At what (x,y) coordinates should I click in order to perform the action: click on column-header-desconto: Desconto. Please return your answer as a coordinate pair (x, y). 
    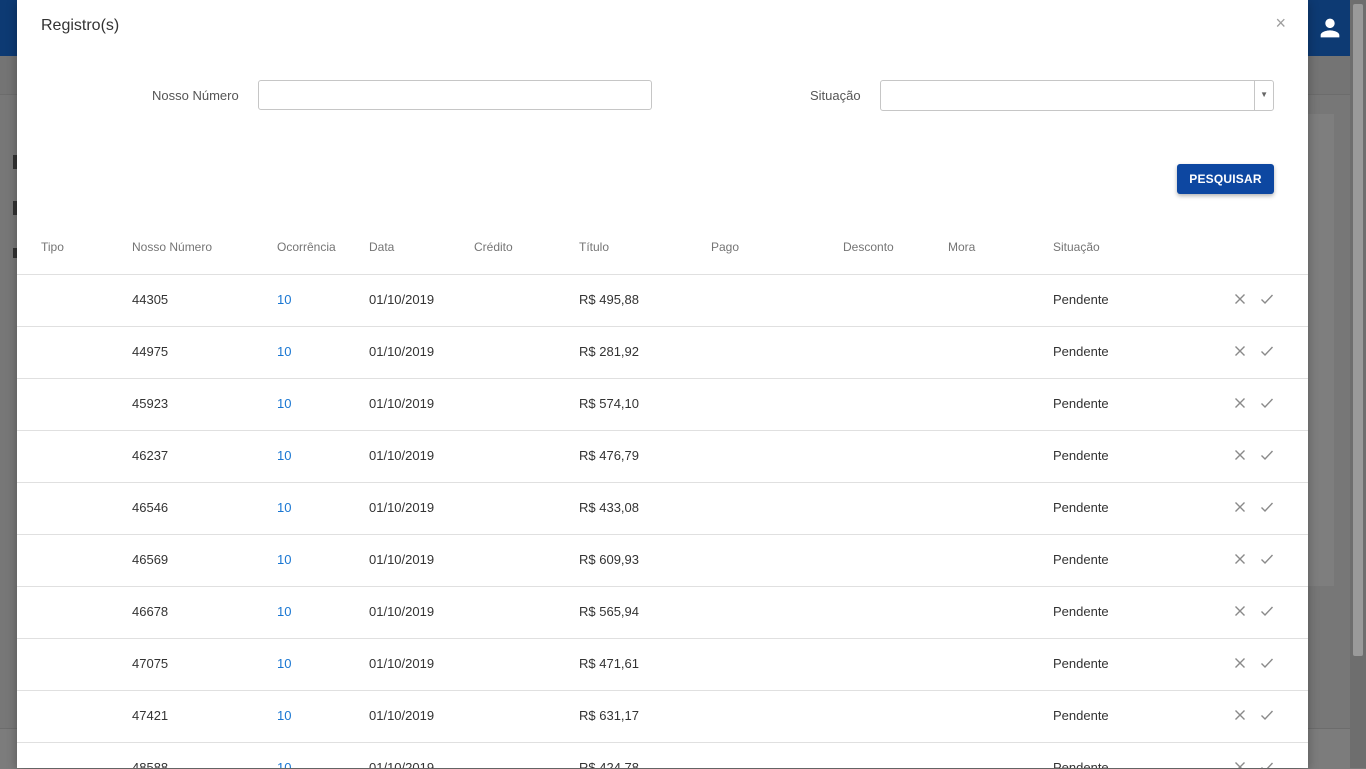
    Looking at the image, I should click on (868, 247).